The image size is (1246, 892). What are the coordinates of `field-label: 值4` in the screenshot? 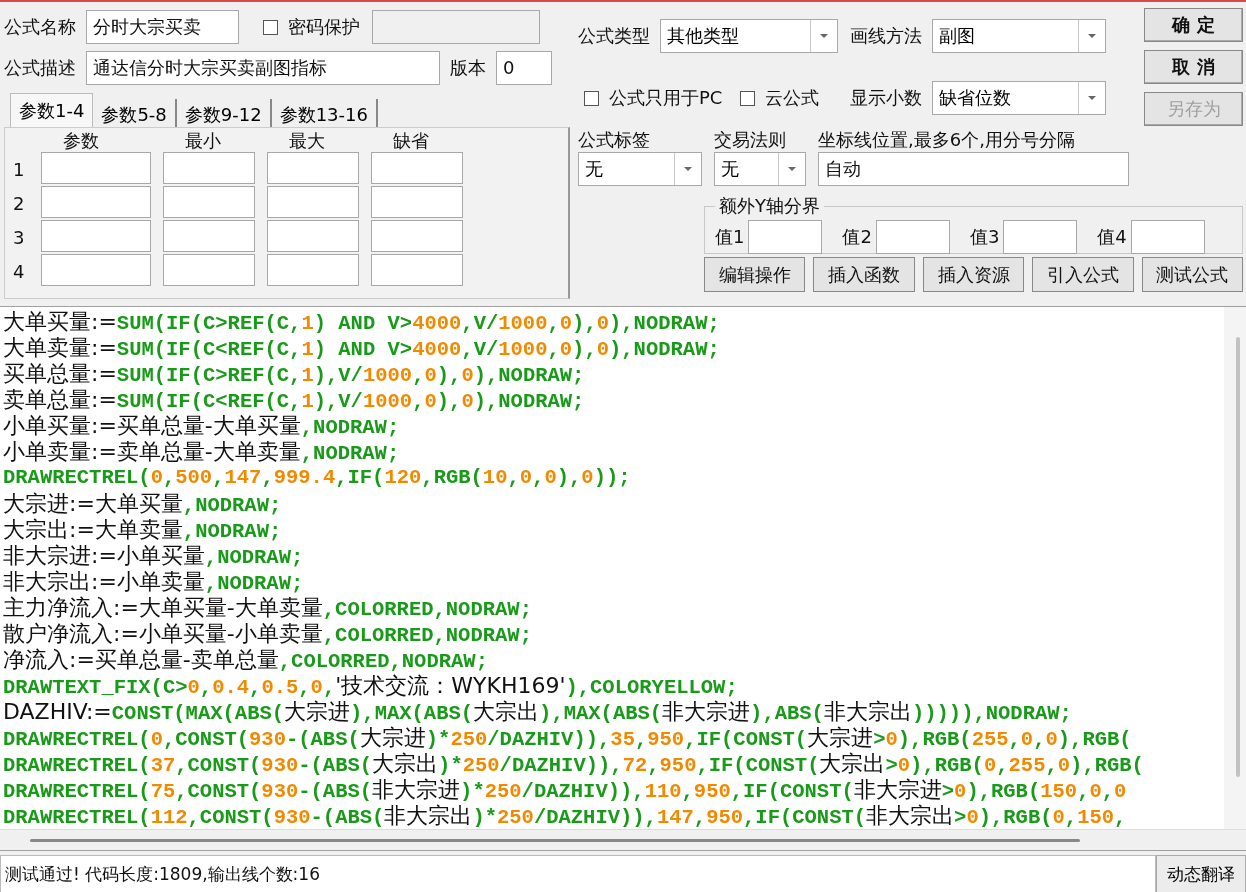 It's located at (1112, 237).